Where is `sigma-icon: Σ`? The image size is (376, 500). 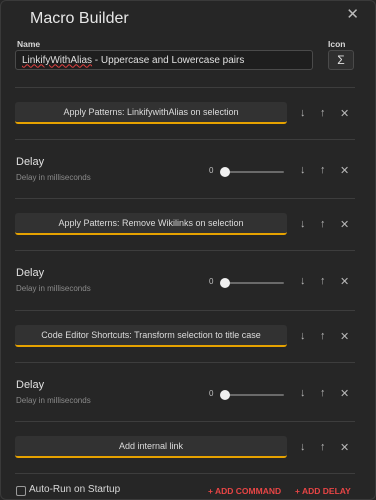
sigma-icon: Σ is located at coordinates (341, 60).